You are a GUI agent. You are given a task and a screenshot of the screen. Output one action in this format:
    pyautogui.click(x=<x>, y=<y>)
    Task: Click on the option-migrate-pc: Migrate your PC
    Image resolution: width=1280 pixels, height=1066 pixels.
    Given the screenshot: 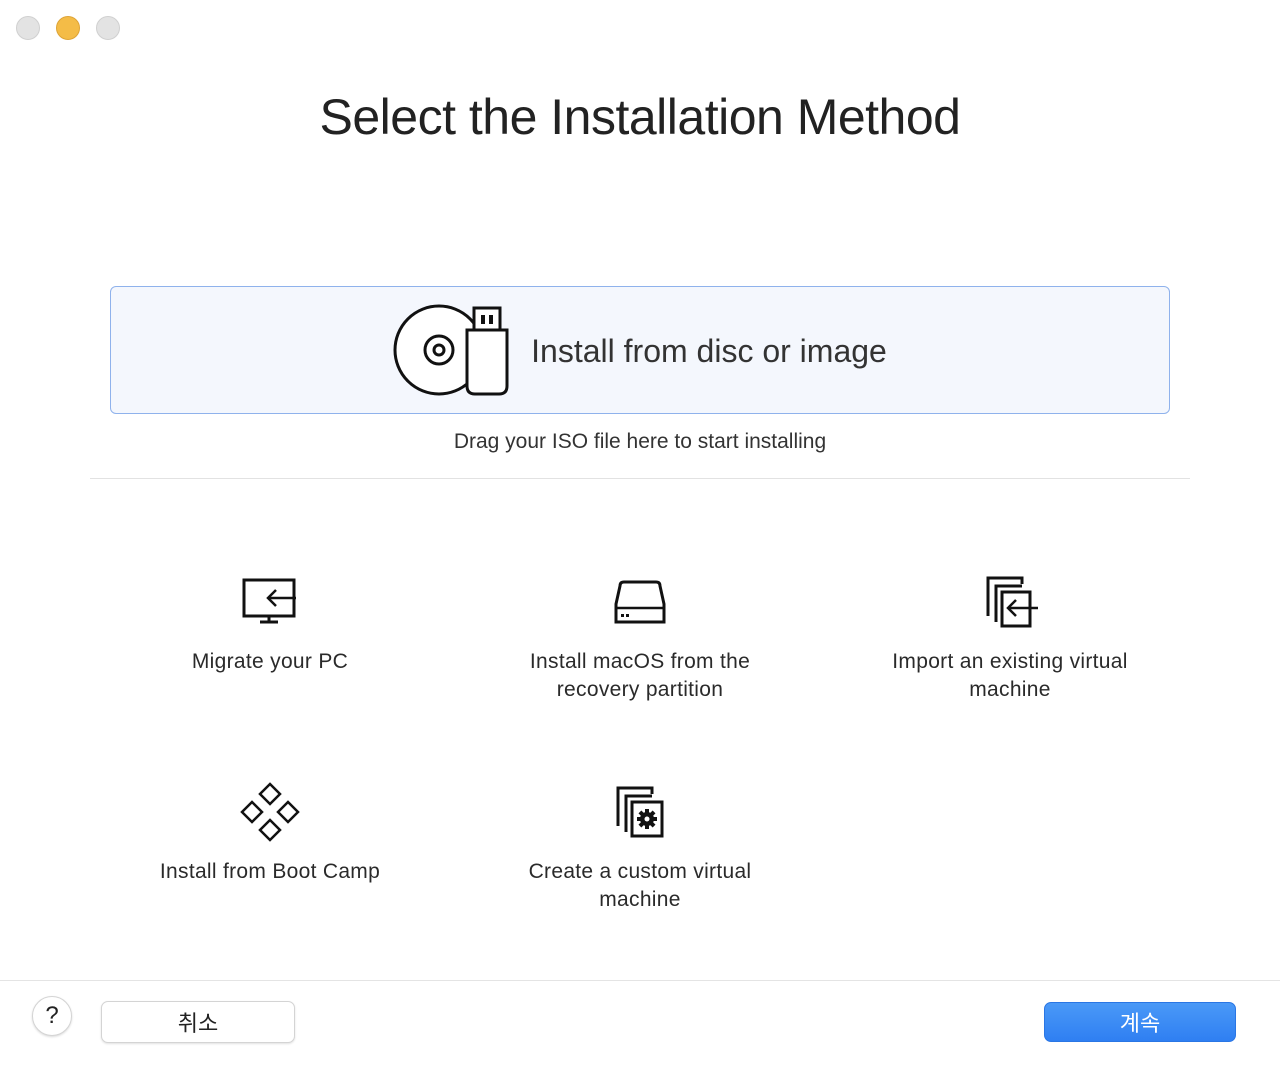 What is the action you would take?
    pyautogui.click(x=270, y=660)
    